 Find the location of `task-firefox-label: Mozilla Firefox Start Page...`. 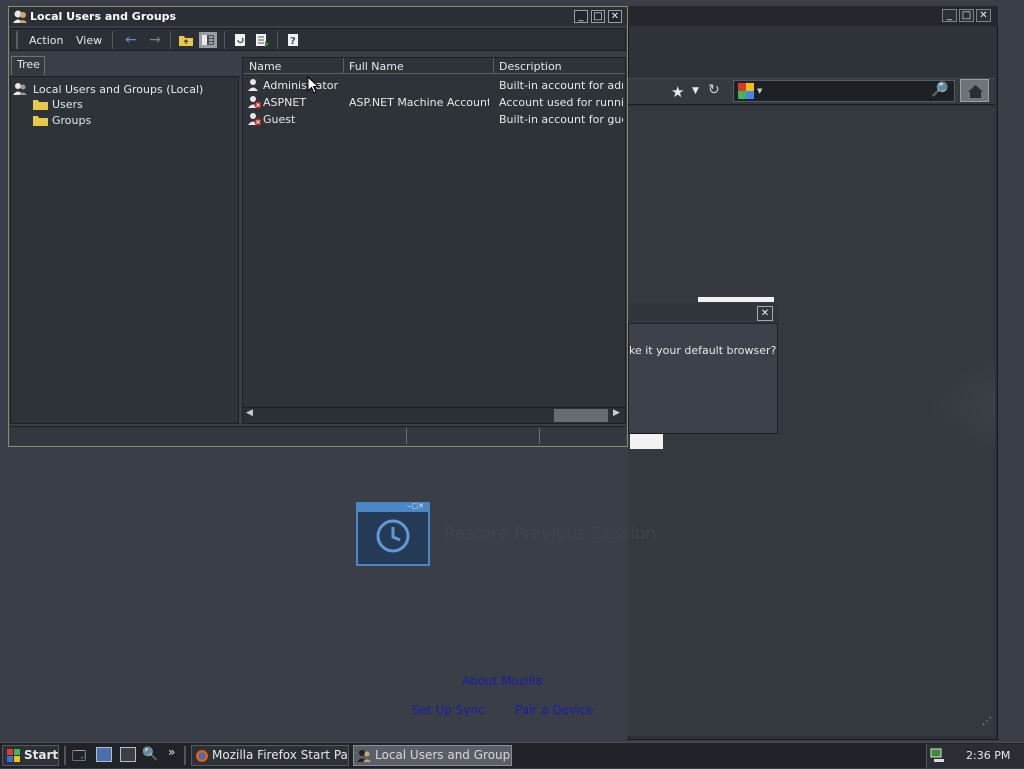

task-firefox-label: Mozilla Firefox Start Page... is located at coordinates (280, 755).